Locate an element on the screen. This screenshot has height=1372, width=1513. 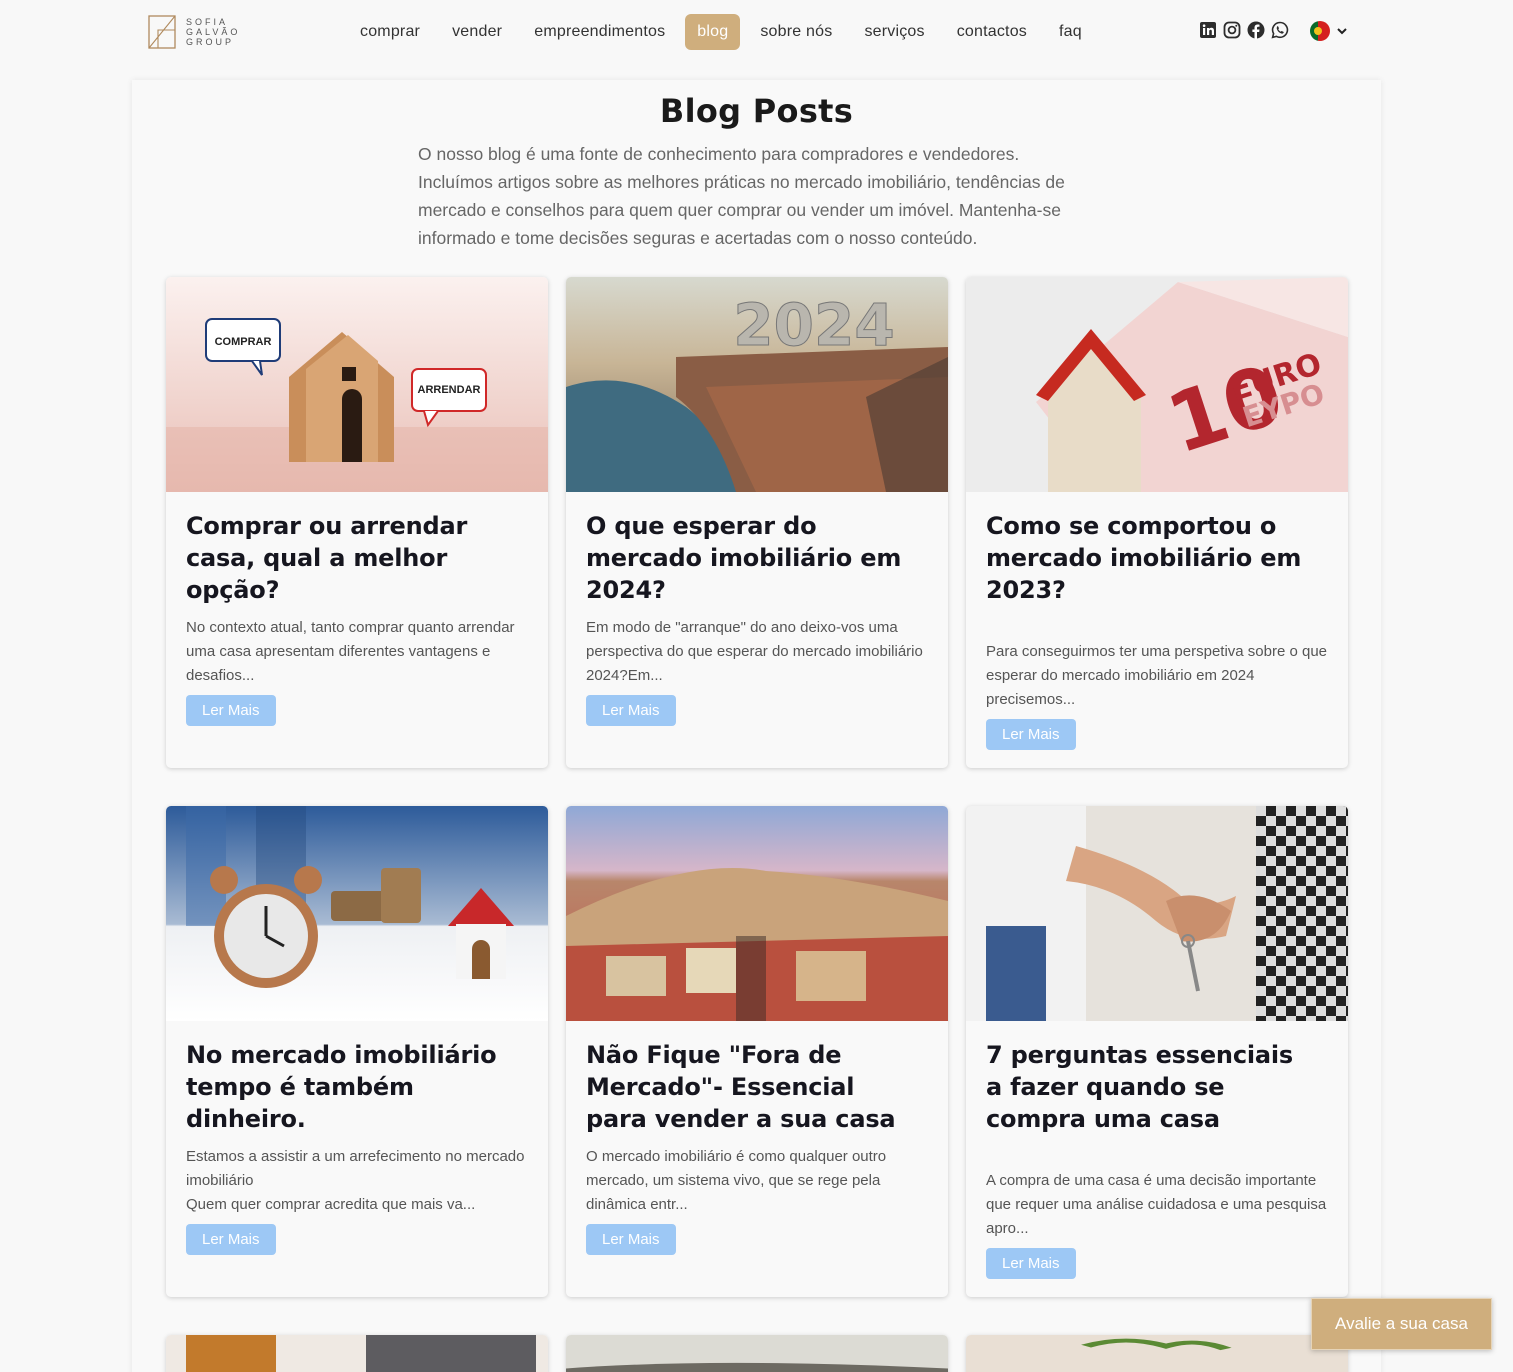
whatsapp-icon is located at coordinates (1280, 30).